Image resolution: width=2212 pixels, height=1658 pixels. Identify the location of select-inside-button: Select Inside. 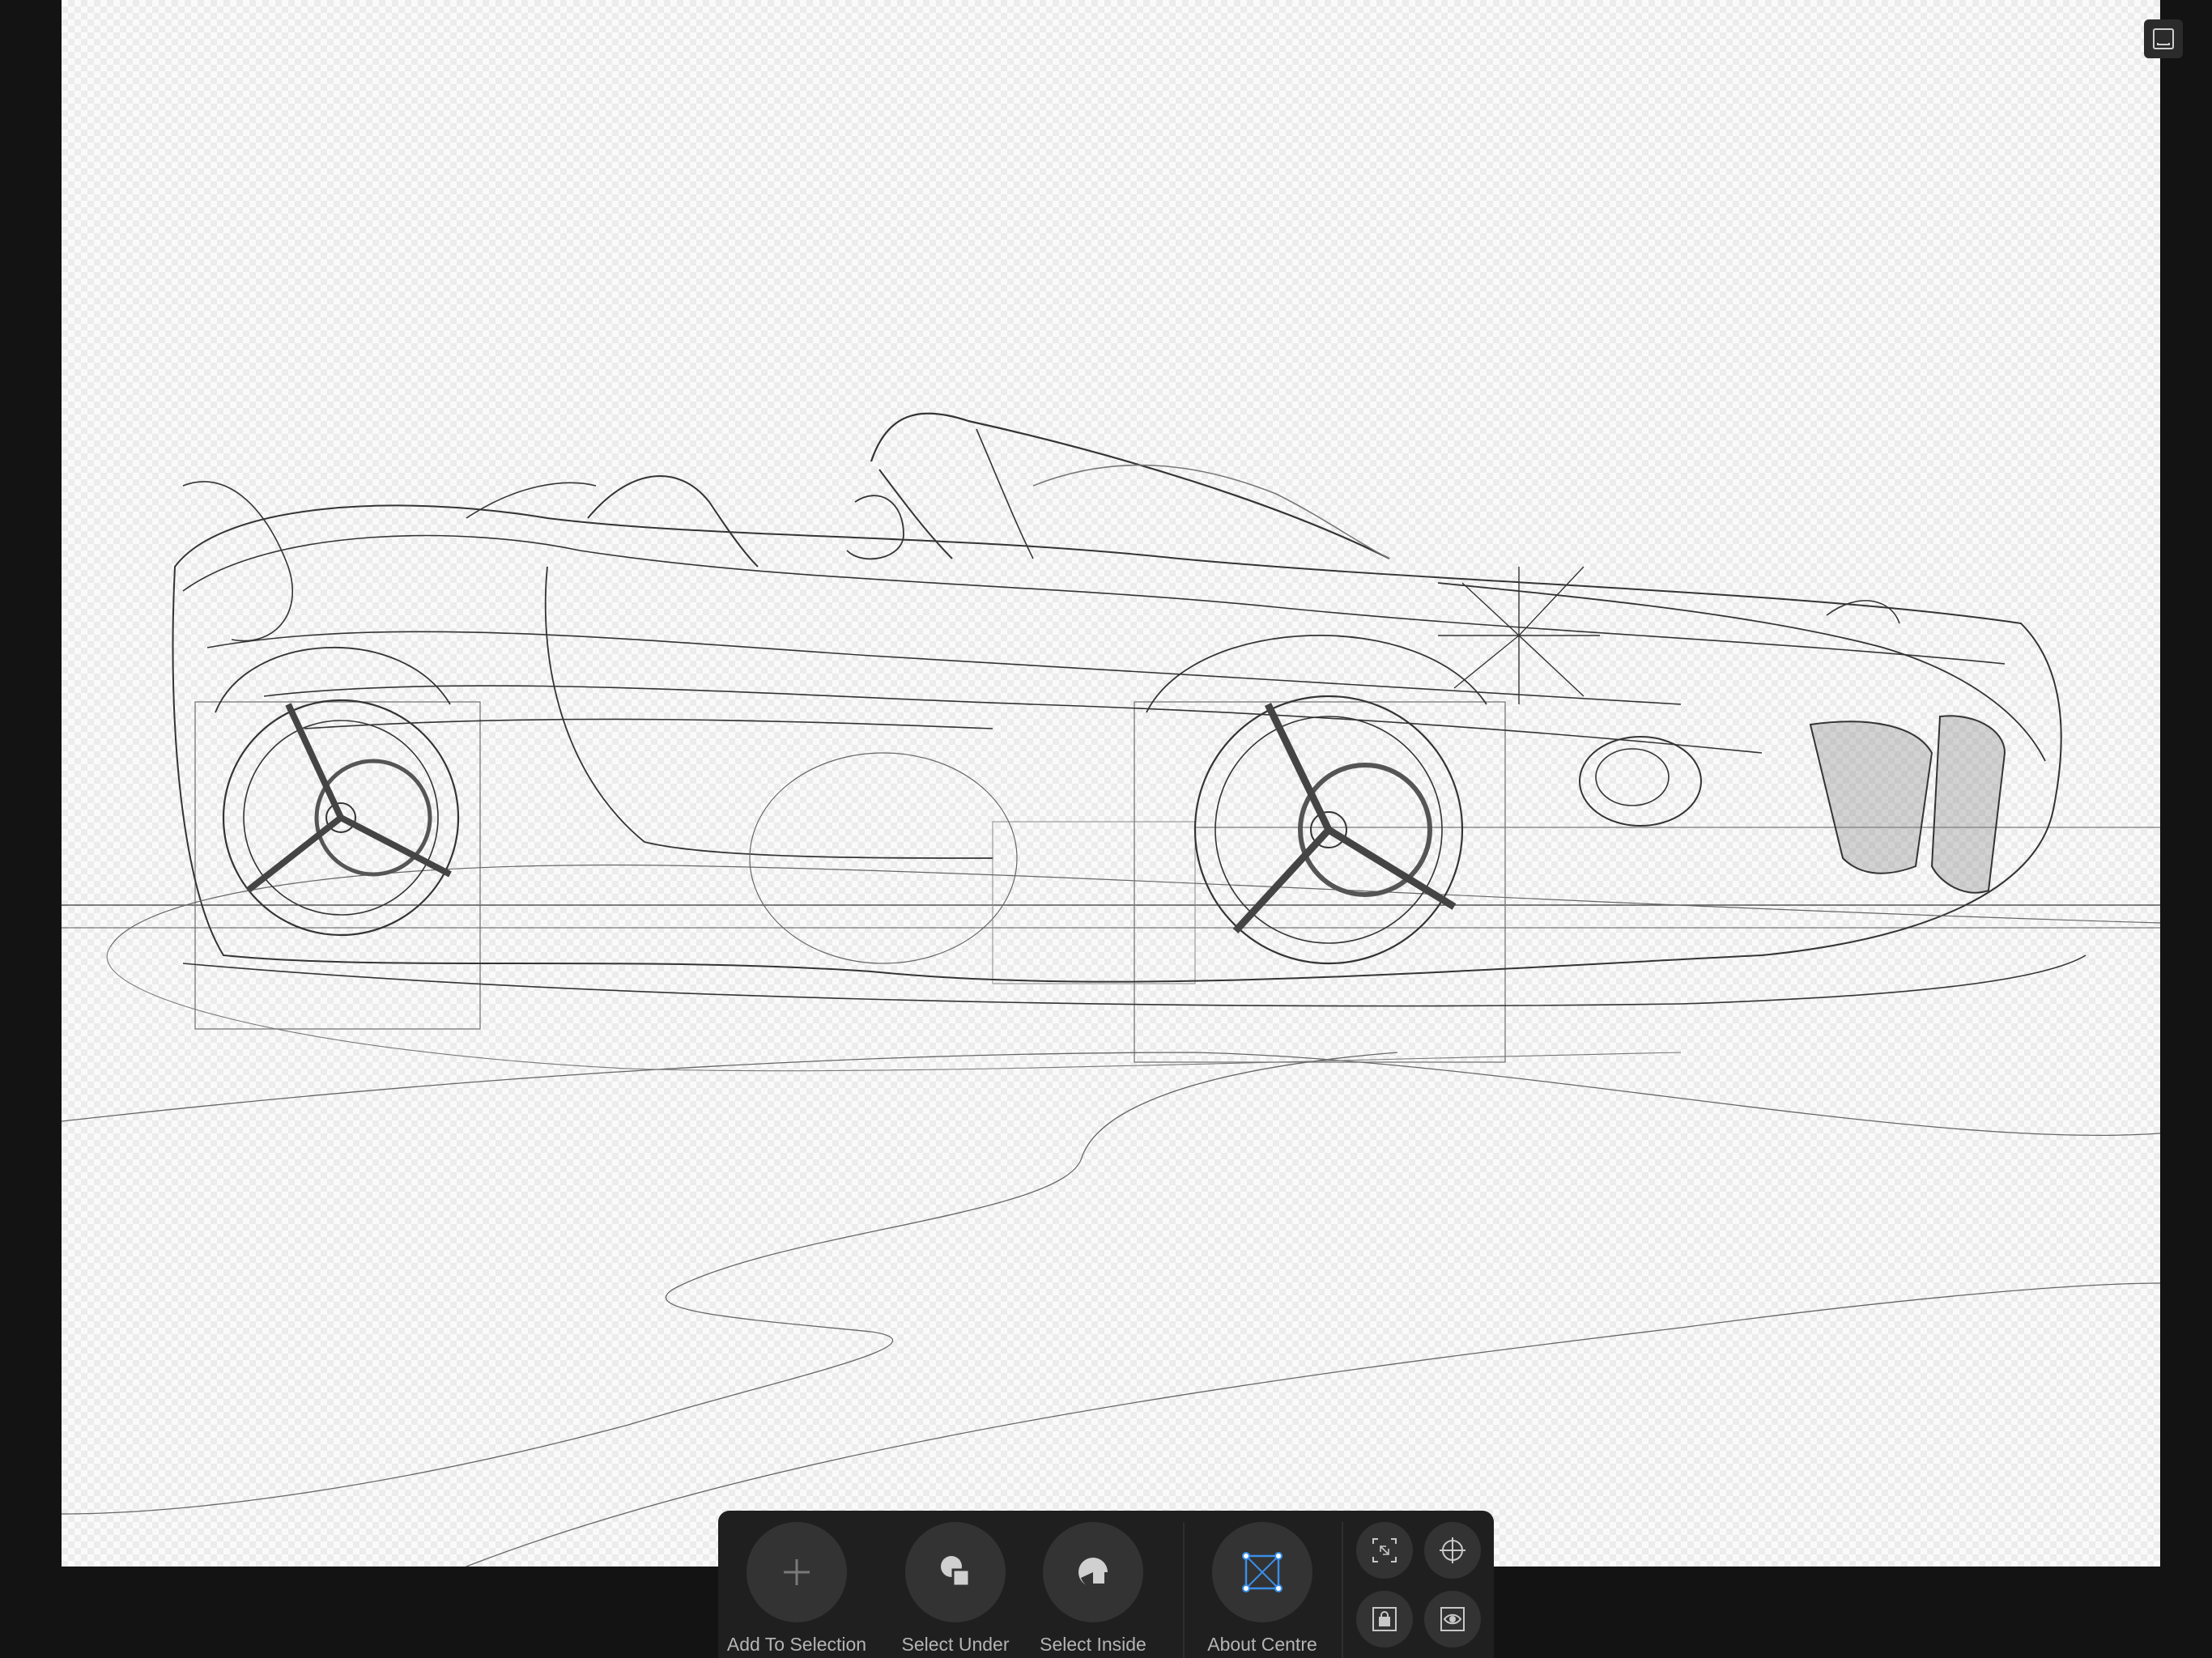
(1093, 1589).